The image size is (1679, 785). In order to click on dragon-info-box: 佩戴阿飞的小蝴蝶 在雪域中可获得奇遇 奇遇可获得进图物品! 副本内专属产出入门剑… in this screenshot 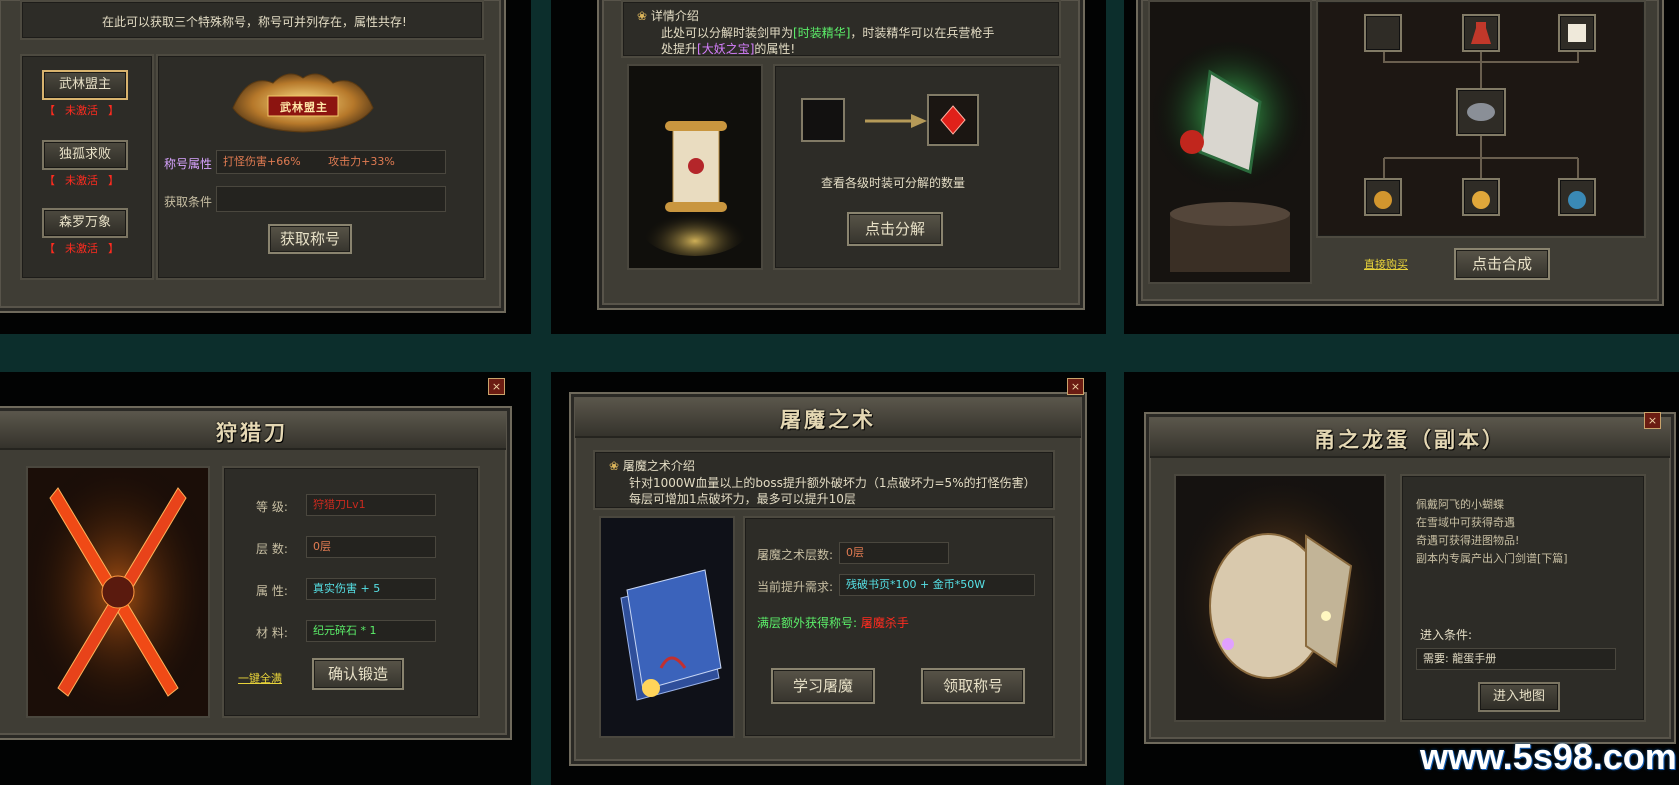, I will do `click(1523, 598)`.